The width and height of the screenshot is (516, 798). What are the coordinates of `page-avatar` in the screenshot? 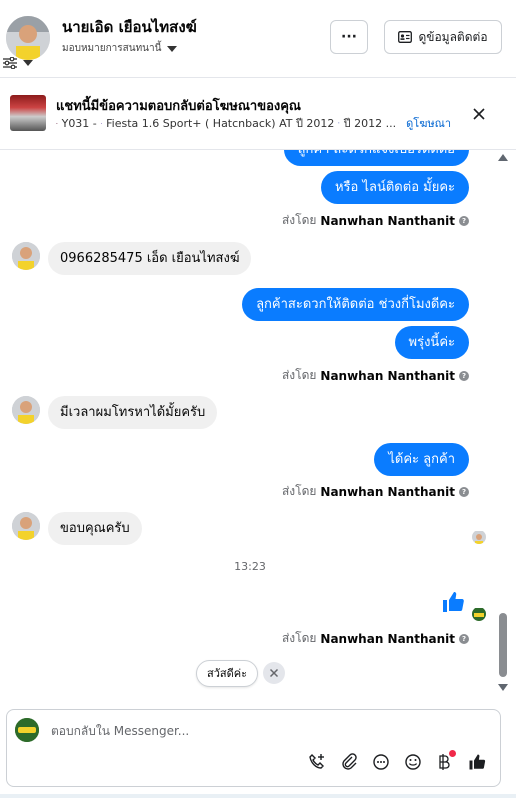 It's located at (27, 730).